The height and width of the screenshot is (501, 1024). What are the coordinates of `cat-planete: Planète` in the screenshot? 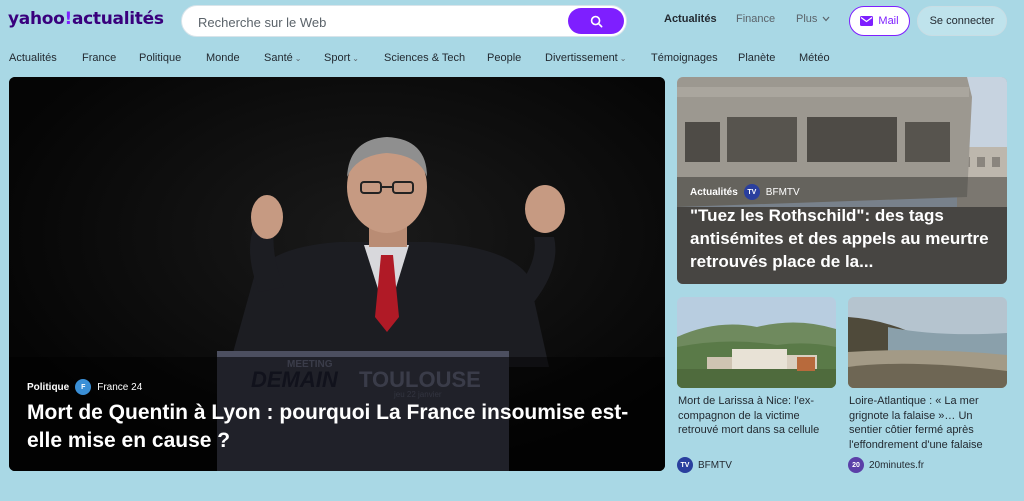 It's located at (756, 58).